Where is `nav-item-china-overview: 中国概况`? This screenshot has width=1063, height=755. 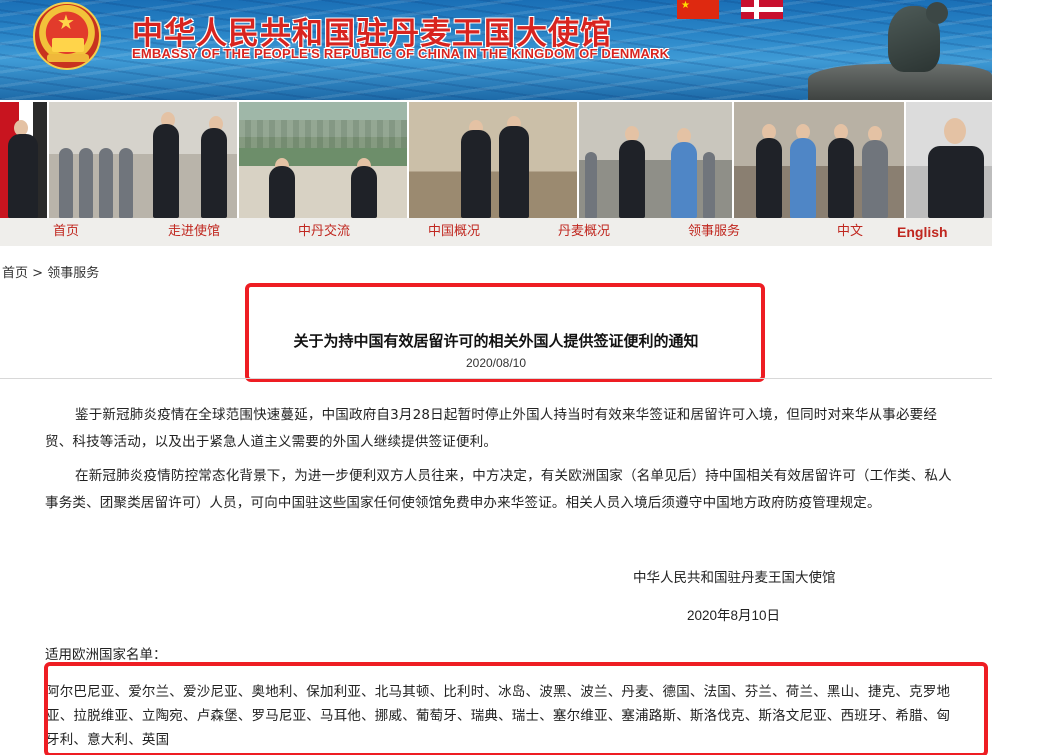 nav-item-china-overview: 中国概况 is located at coordinates (454, 232).